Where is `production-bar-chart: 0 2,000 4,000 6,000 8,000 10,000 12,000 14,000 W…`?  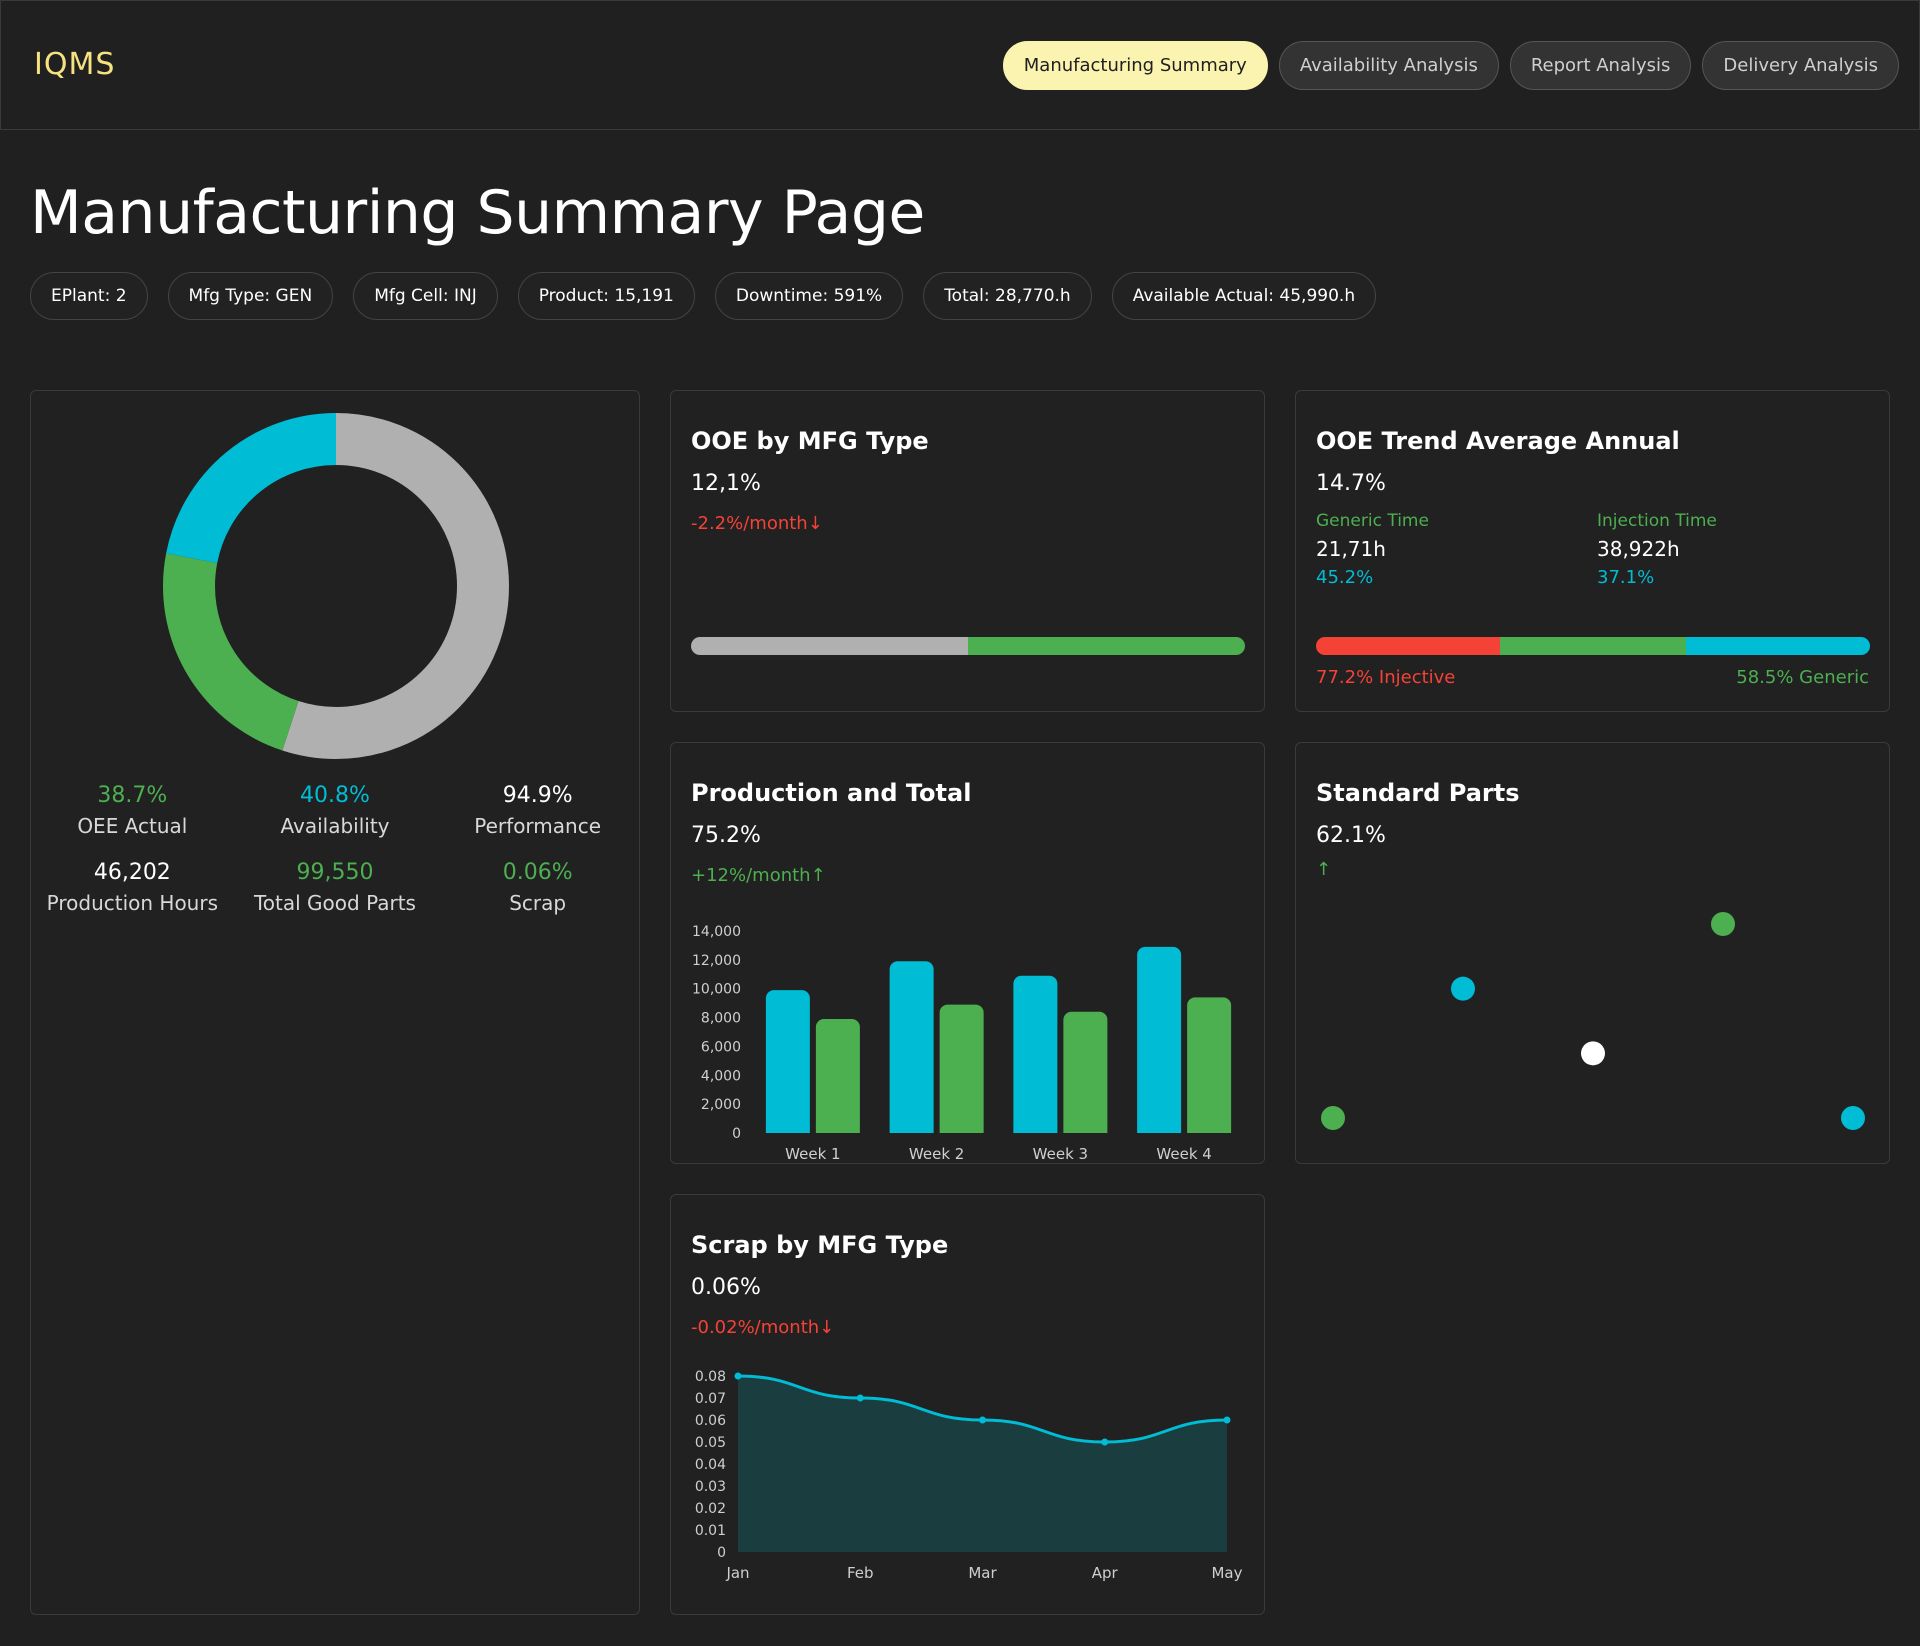 production-bar-chart: 0 2,000 4,000 6,000 8,000 10,000 12,000 14,000 W… is located at coordinates (962, 1043).